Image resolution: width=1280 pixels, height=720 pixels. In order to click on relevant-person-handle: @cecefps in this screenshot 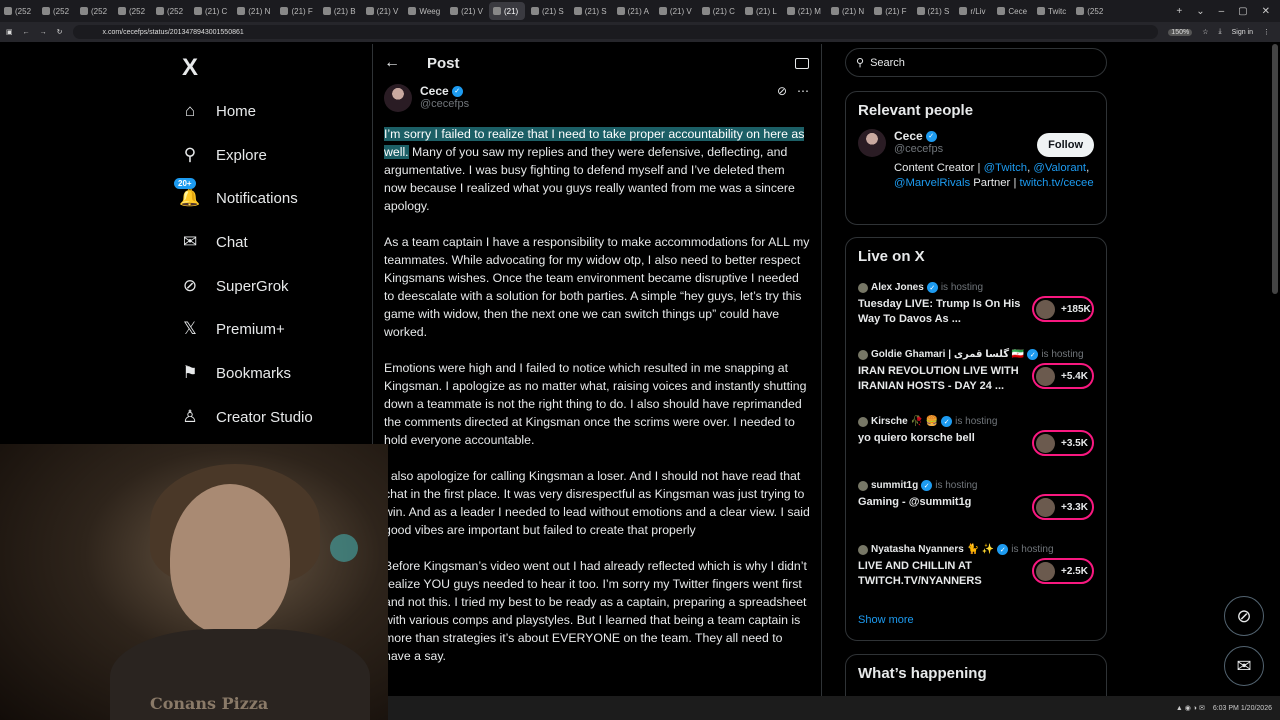, I will do `click(918, 149)`.